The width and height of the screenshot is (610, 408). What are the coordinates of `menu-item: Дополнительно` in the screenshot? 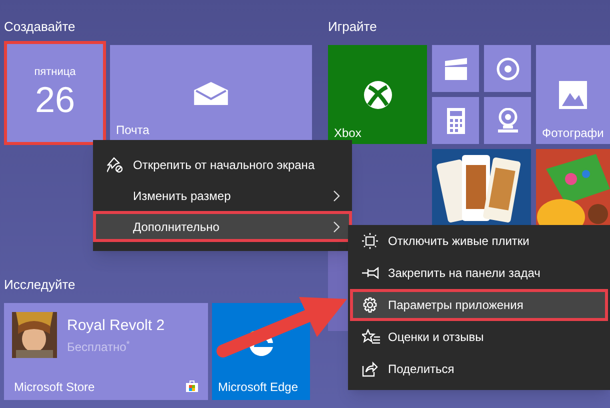 It's located at (222, 226).